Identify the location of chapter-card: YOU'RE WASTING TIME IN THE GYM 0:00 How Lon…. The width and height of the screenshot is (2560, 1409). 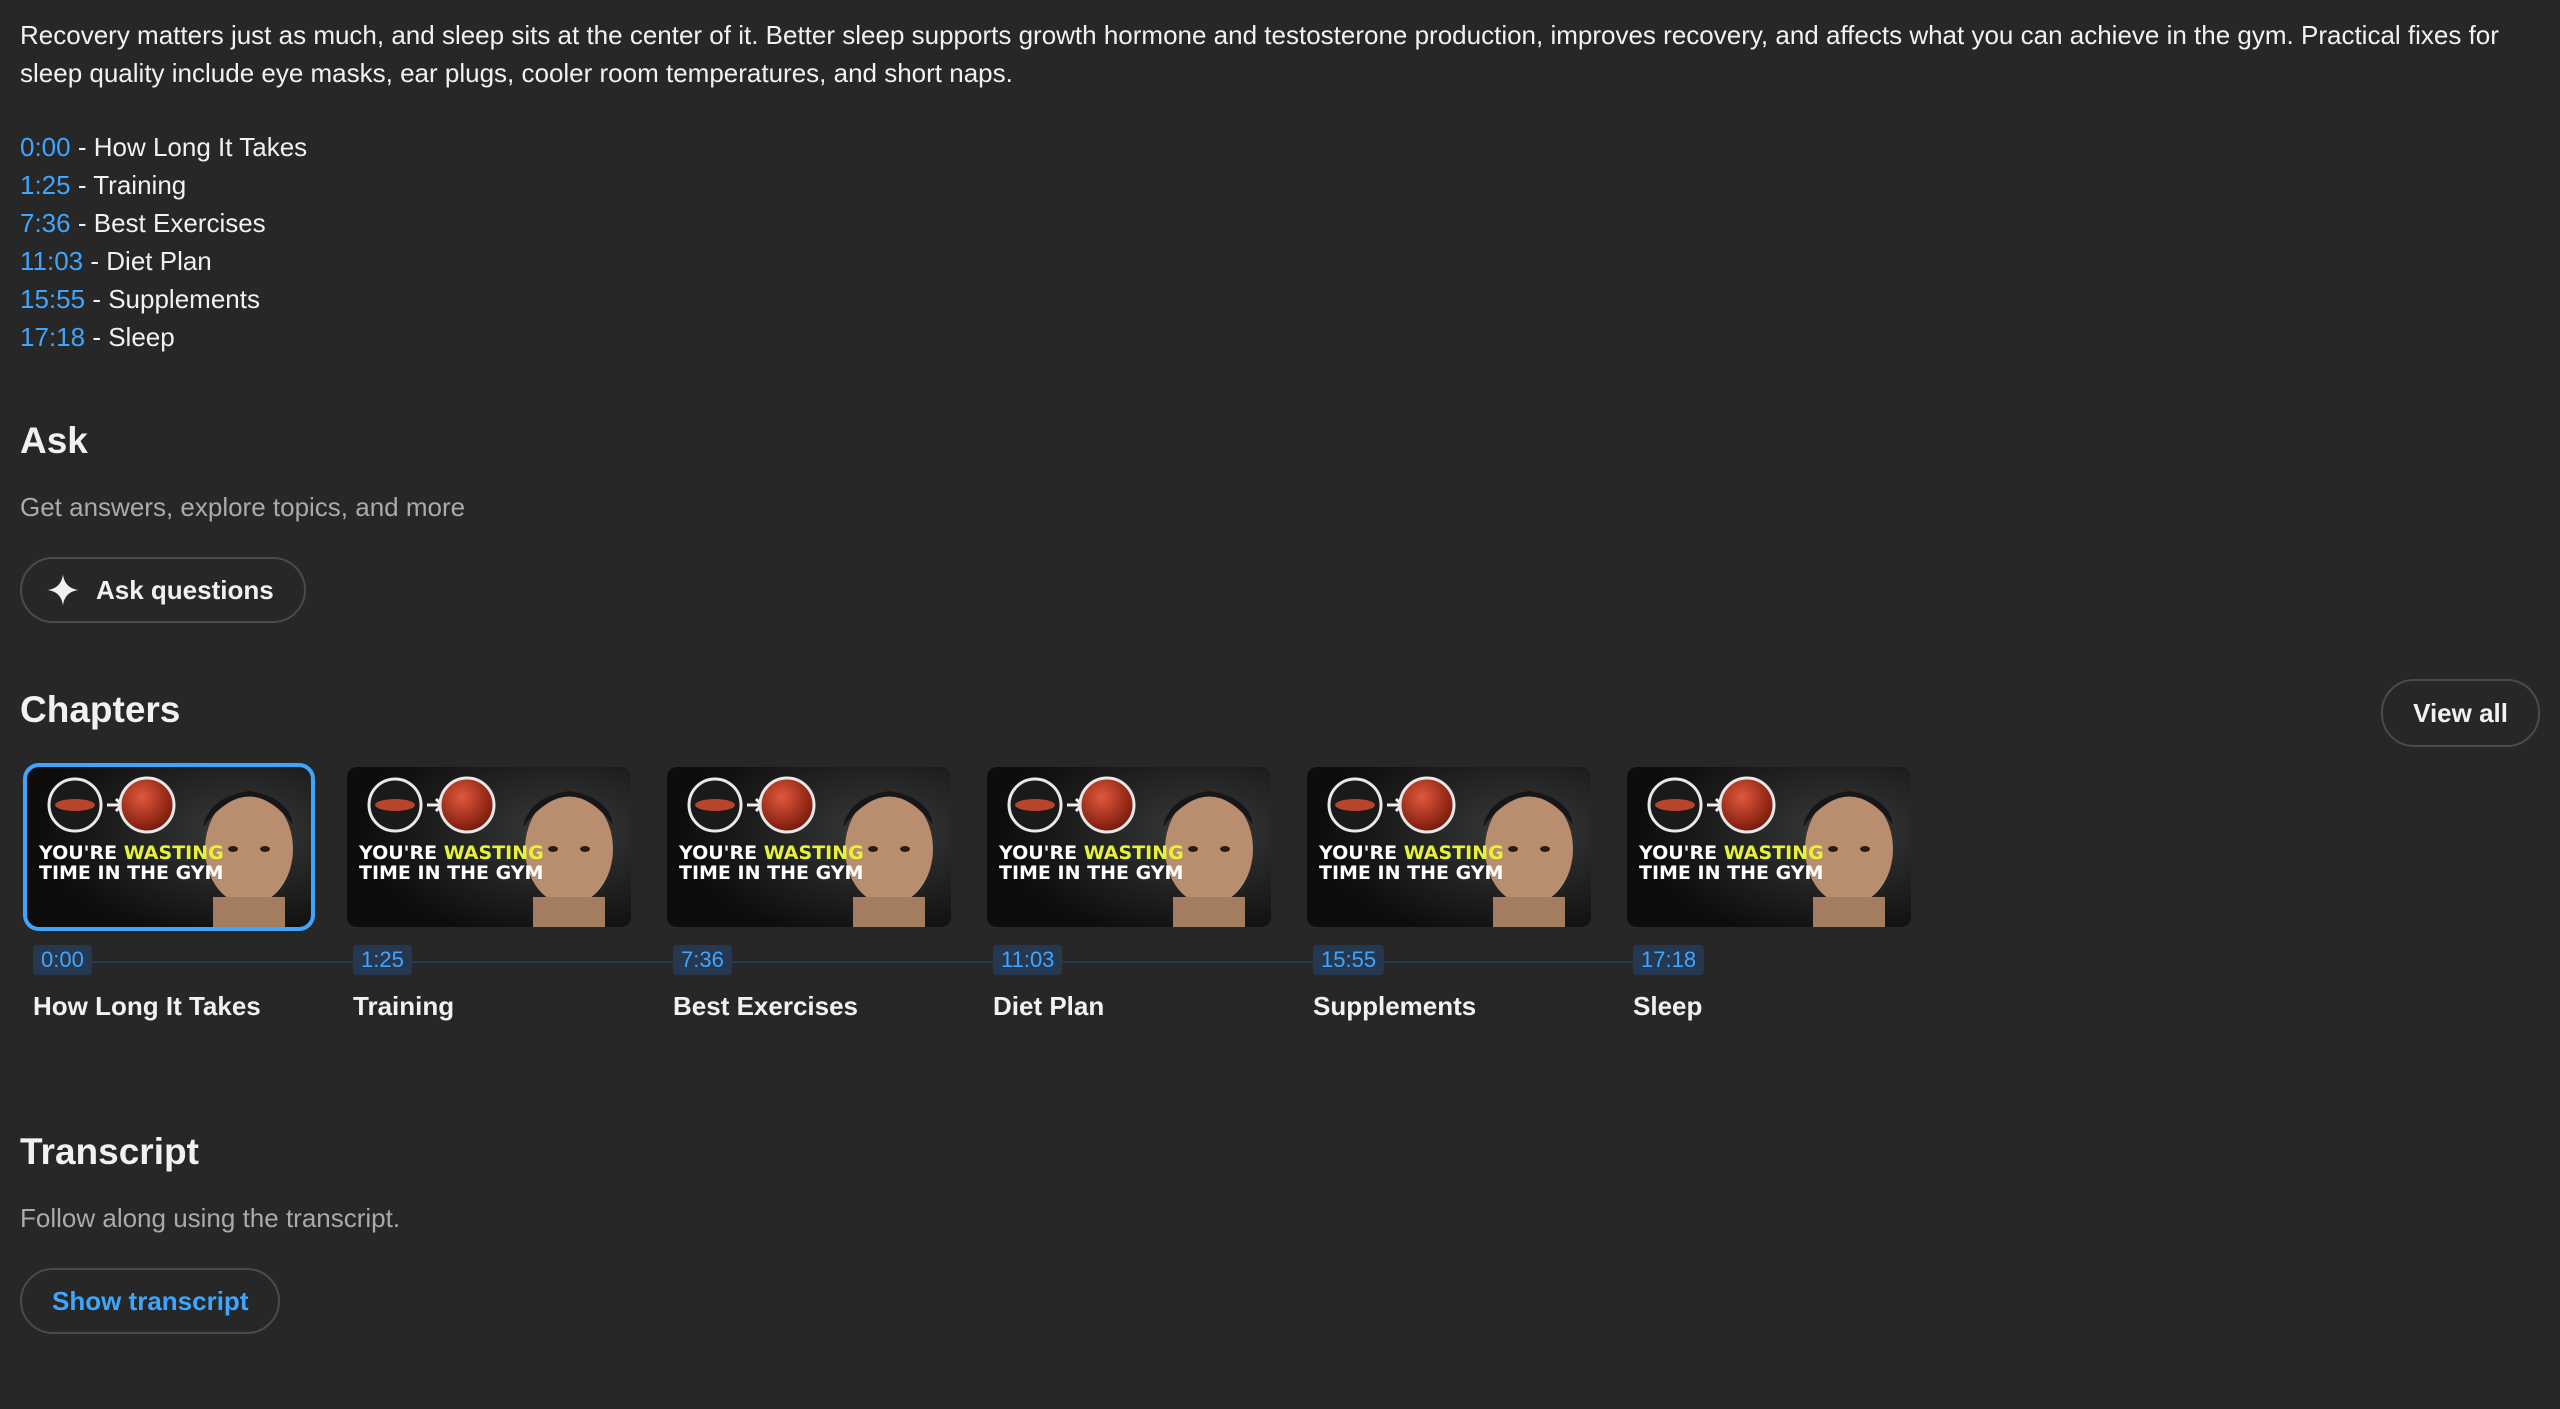
(169, 892).